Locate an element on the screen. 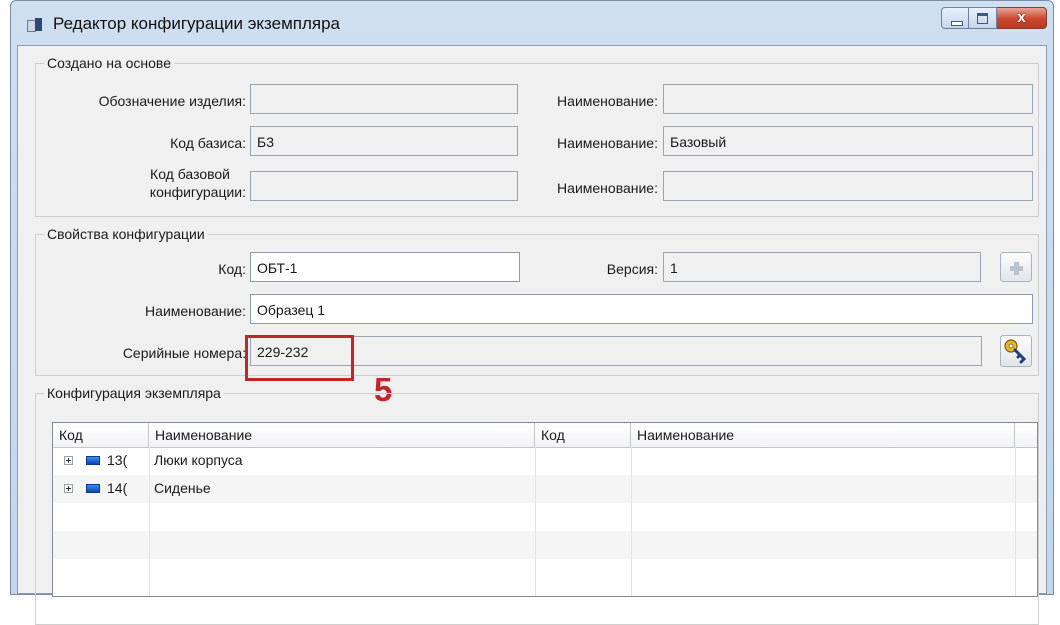 This screenshot has width=1060, height=625. window-title: Редактор конфигурации экземпляра is located at coordinates (197, 23).